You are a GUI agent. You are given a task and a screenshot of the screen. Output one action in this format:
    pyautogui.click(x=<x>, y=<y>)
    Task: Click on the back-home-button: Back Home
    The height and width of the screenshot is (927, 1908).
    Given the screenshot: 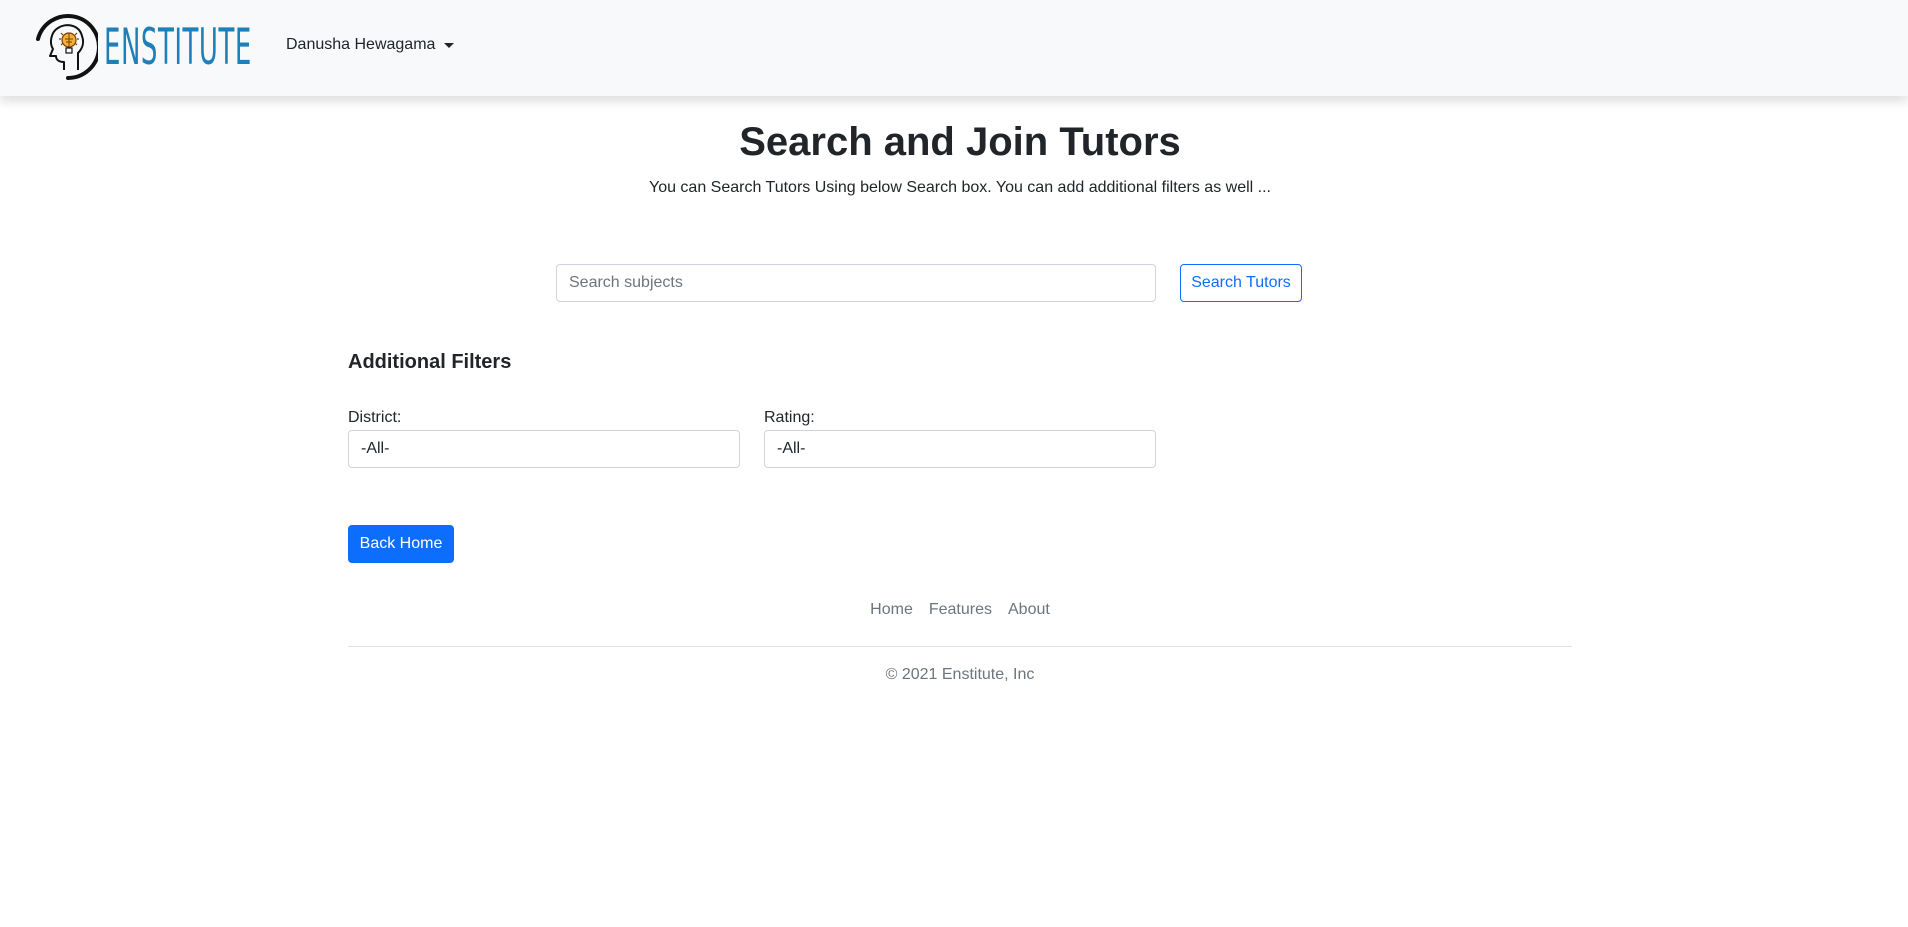 What is the action you would take?
    pyautogui.click(x=401, y=544)
    